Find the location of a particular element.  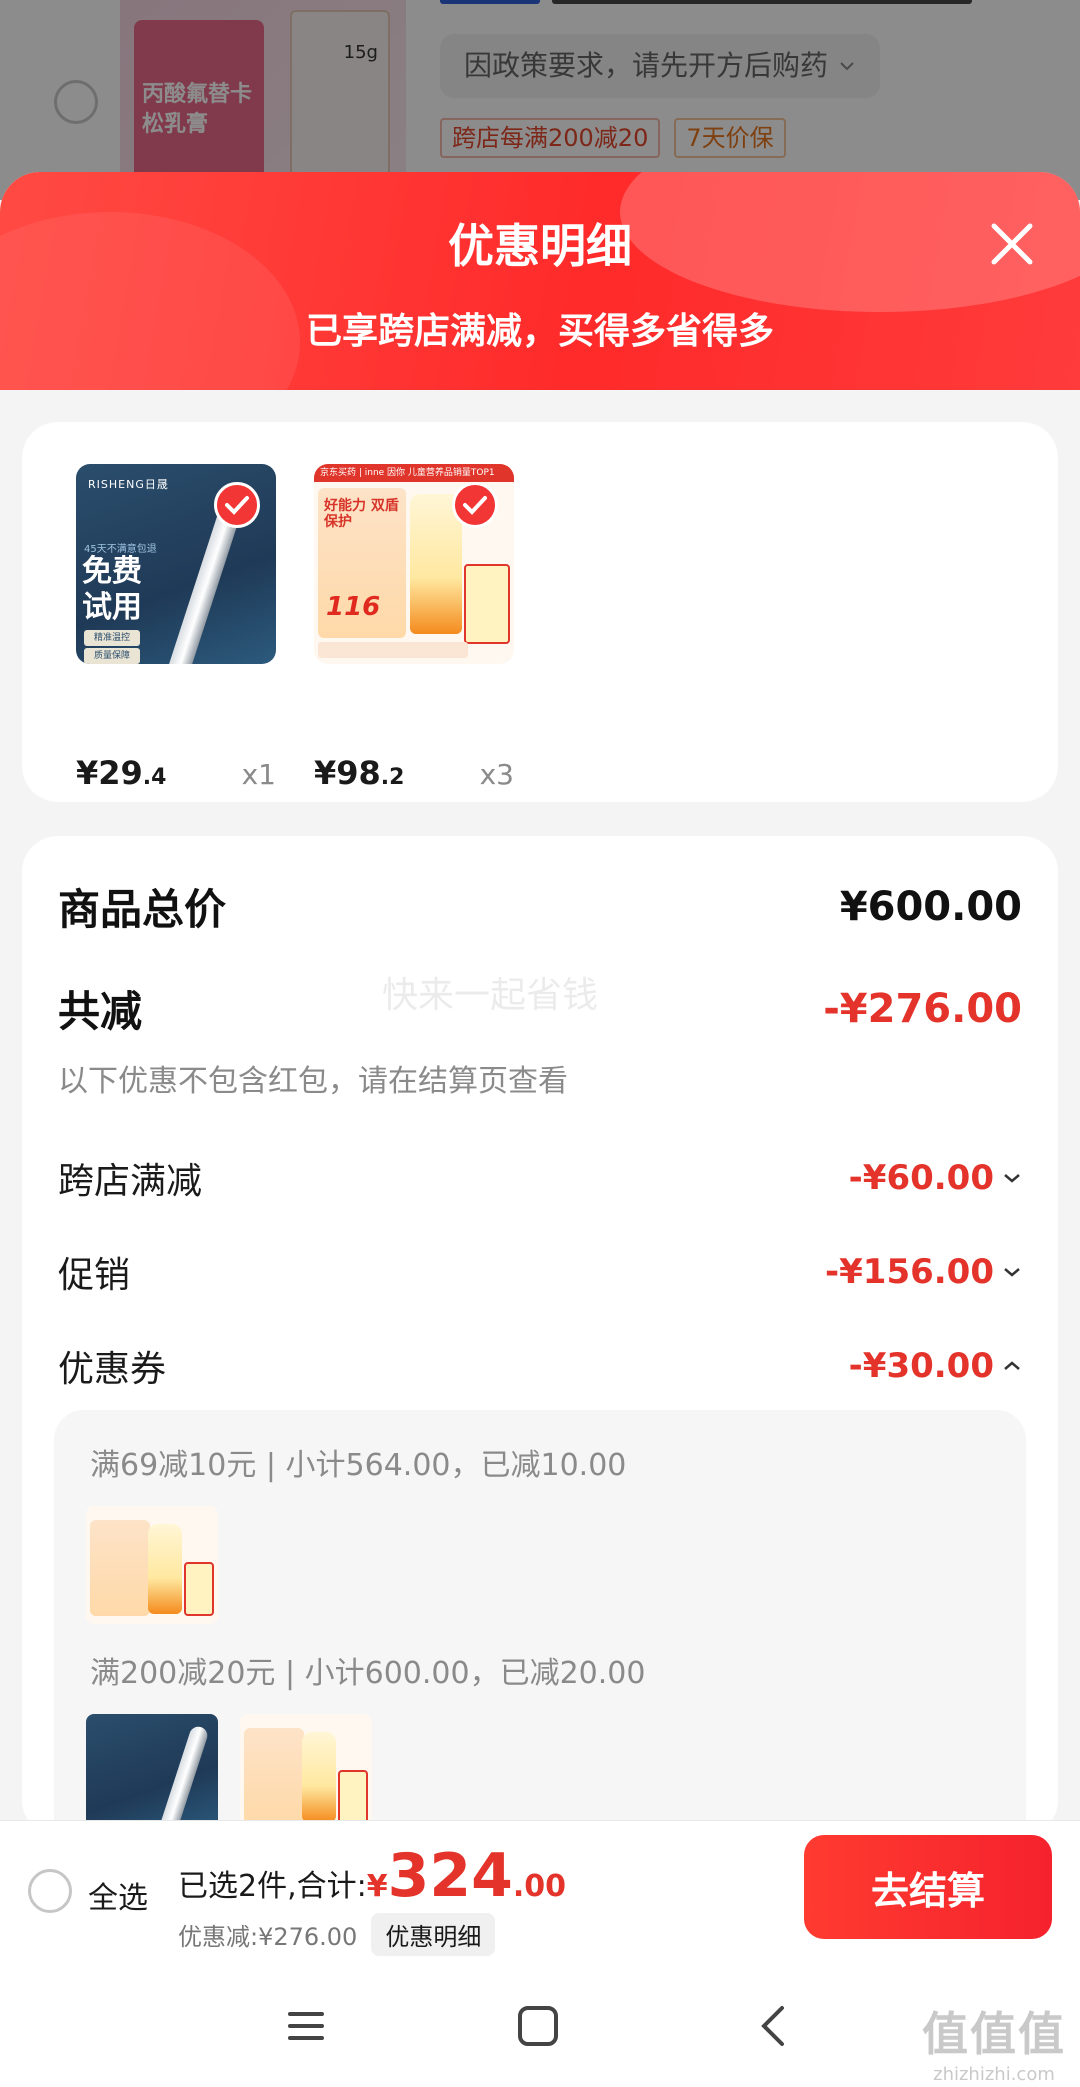

item-price: ¥29.4 is located at coordinates (121, 773).